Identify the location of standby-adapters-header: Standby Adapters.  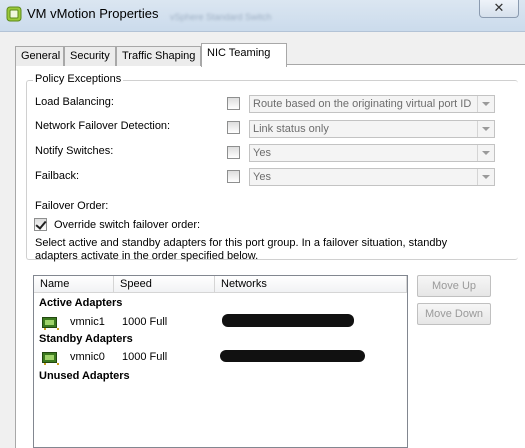
(86, 339).